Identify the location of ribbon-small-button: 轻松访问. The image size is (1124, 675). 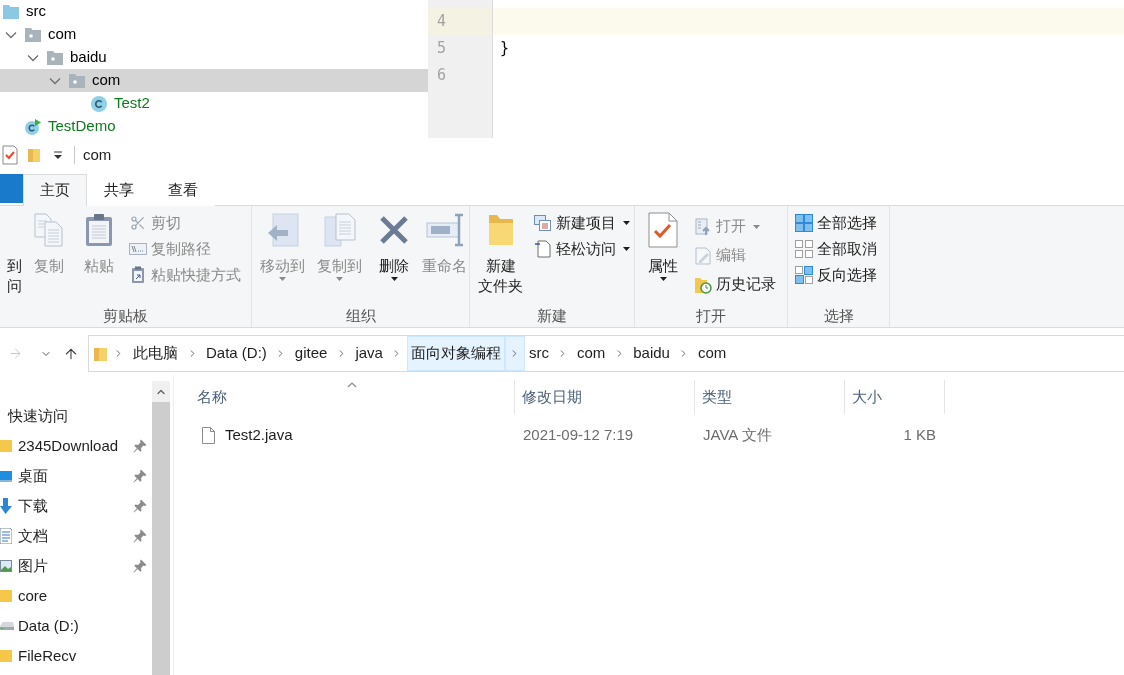
(582, 249).